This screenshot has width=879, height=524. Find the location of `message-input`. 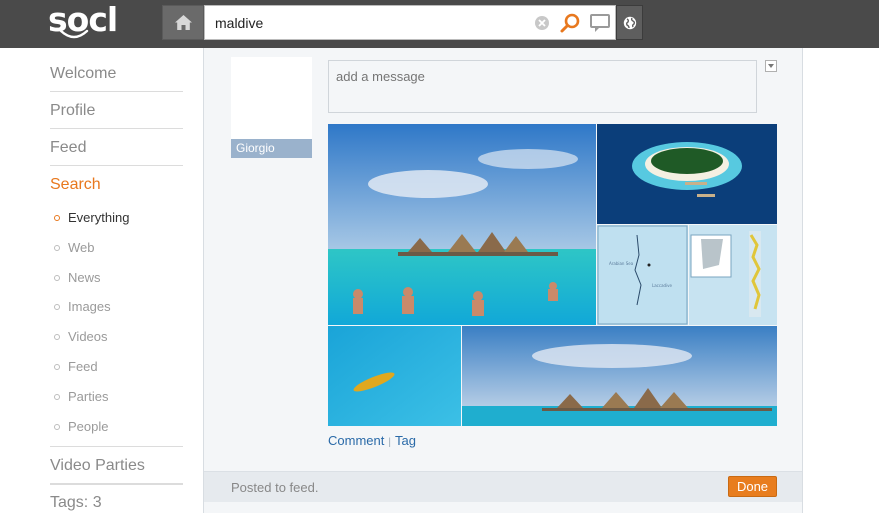

message-input is located at coordinates (542, 86).